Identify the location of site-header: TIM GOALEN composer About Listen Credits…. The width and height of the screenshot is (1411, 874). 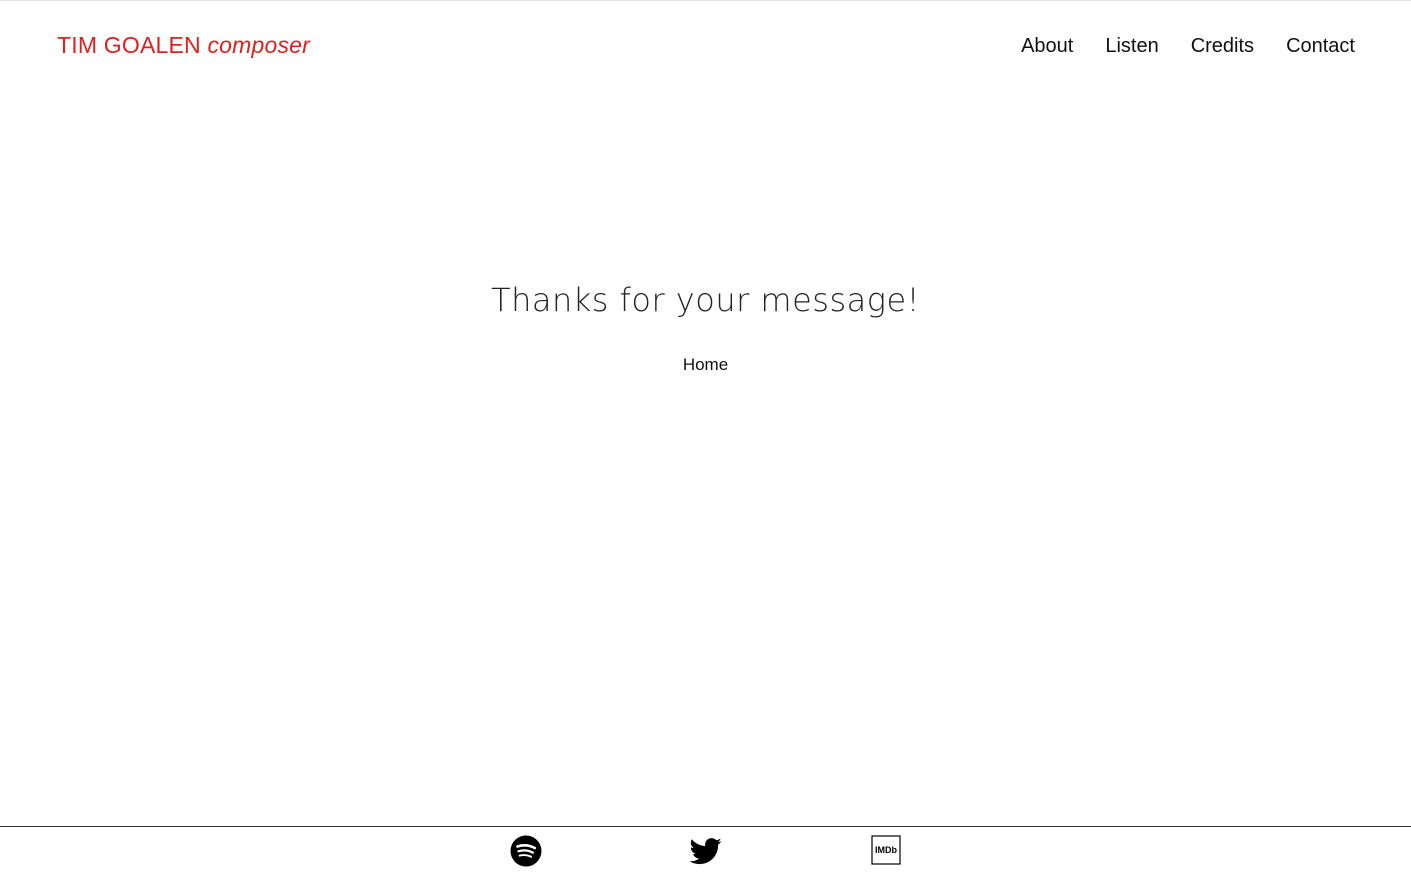
(705, 48).